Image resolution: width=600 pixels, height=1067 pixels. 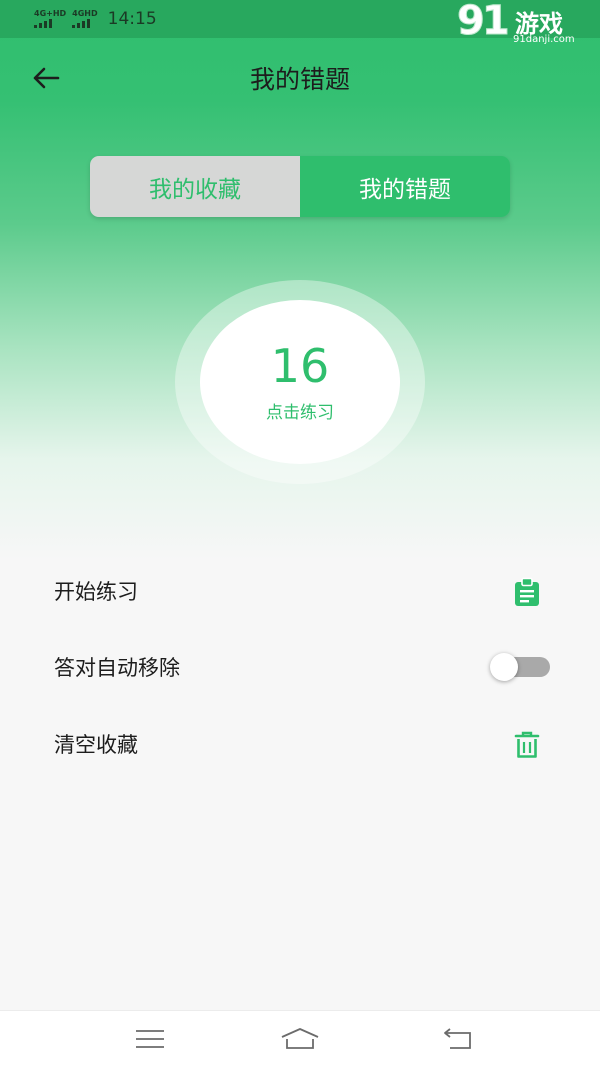 I want to click on auto-remove-toggle, so click(x=521, y=667).